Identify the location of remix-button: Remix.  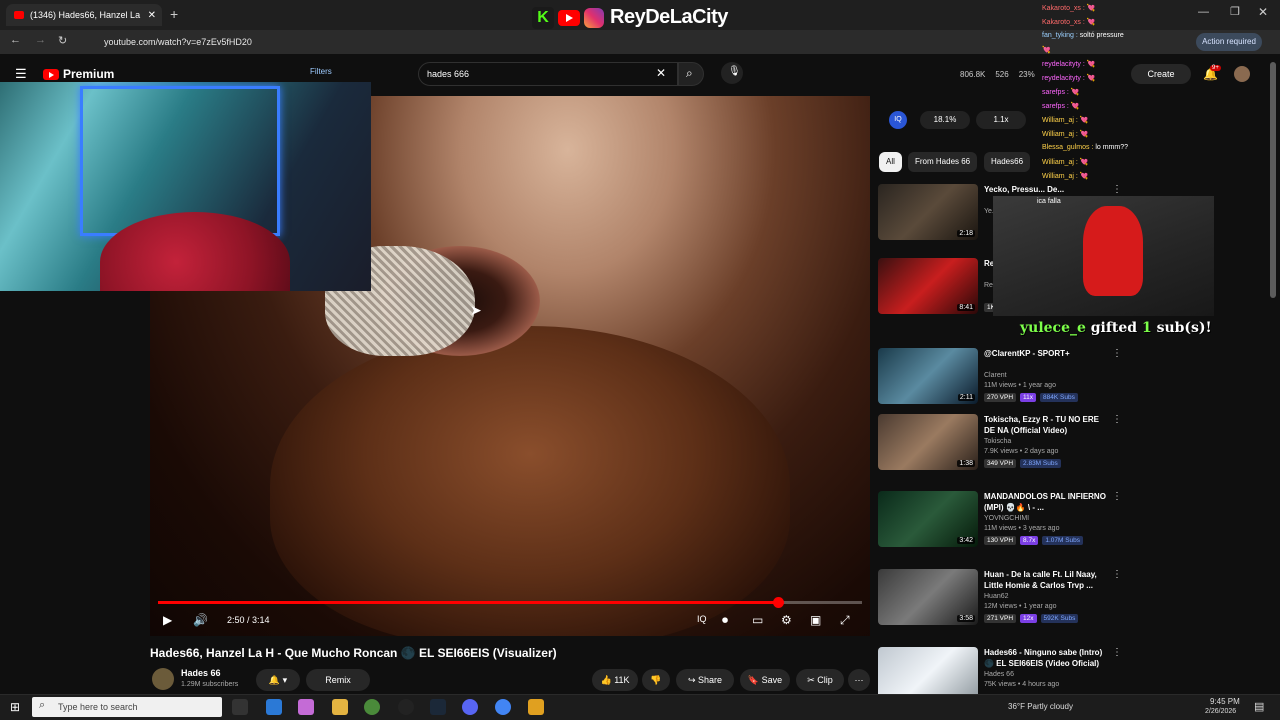
(338, 680).